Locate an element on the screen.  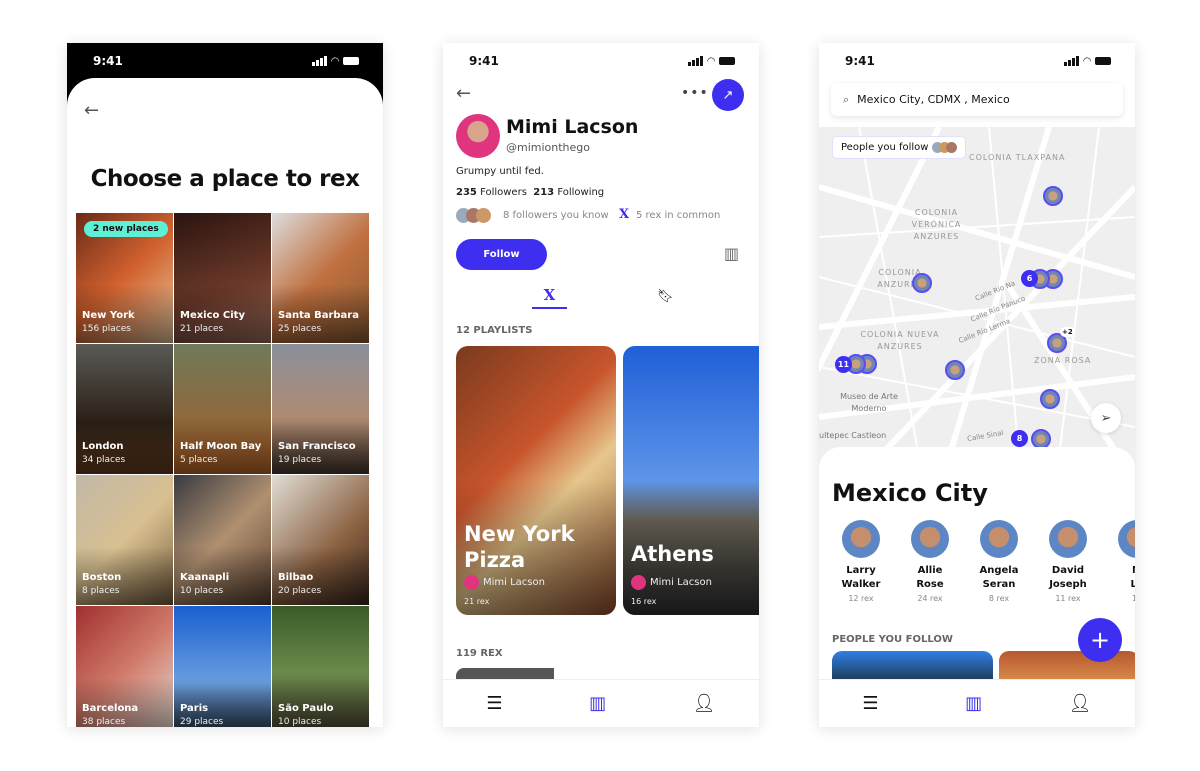
person-item: Allie Rose 24 rex is located at coordinates (930, 561).